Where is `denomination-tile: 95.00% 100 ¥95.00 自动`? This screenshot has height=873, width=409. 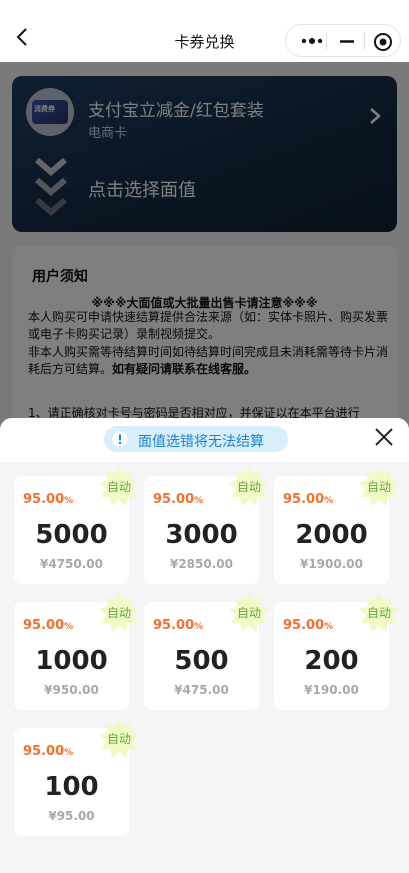
denomination-tile: 95.00% 100 ¥95.00 自动 is located at coordinates (76, 777).